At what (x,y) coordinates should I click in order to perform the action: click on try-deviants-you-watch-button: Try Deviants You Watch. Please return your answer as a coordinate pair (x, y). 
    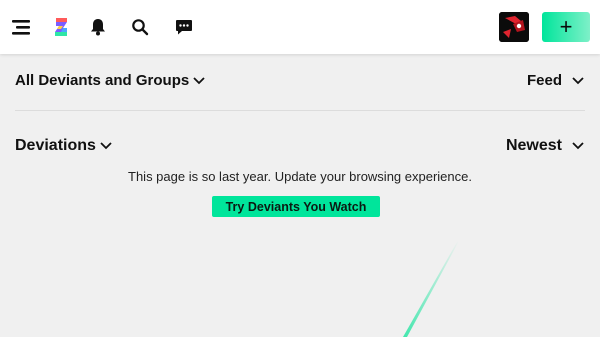
    Looking at the image, I should click on (296, 206).